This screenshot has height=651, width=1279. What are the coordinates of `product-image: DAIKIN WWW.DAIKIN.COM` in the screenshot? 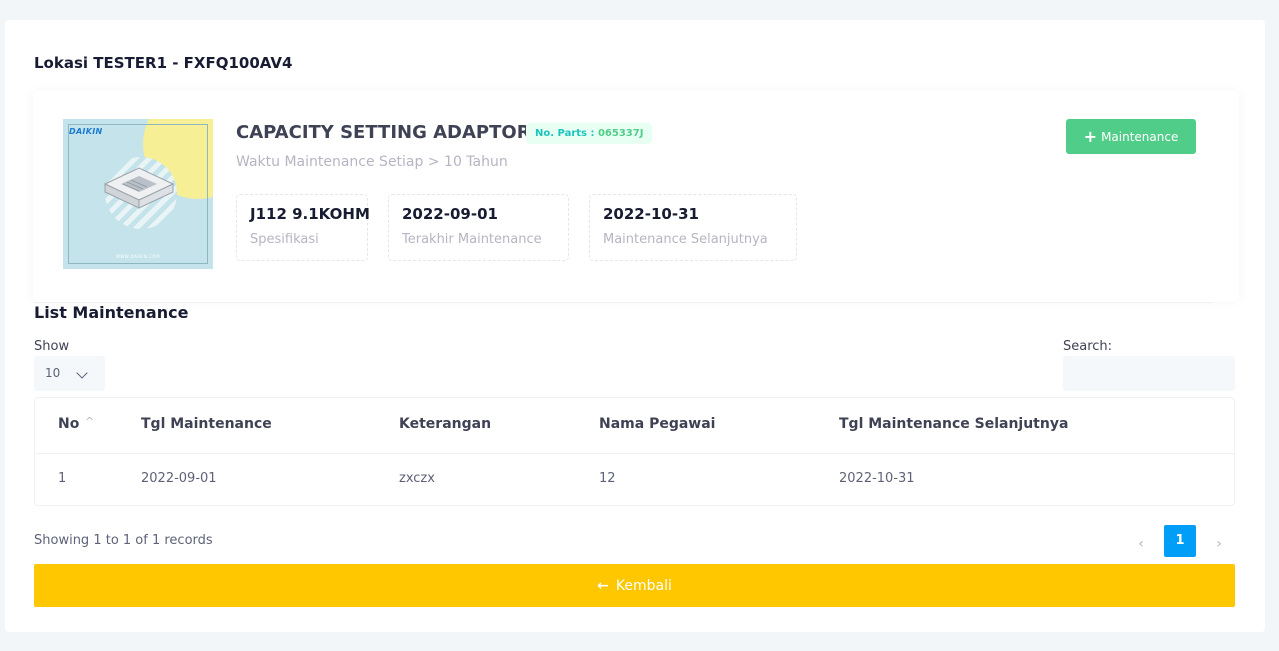 It's located at (138, 194).